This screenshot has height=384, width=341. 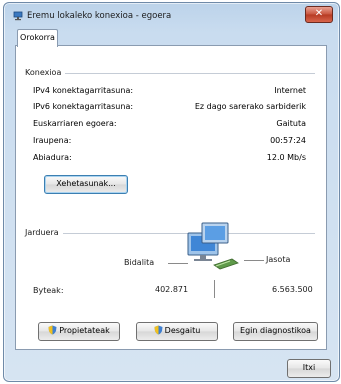 What do you see at coordinates (99, 16) in the screenshot?
I see `window-title: Eremu lokaleko konexioa - egoera` at bounding box center [99, 16].